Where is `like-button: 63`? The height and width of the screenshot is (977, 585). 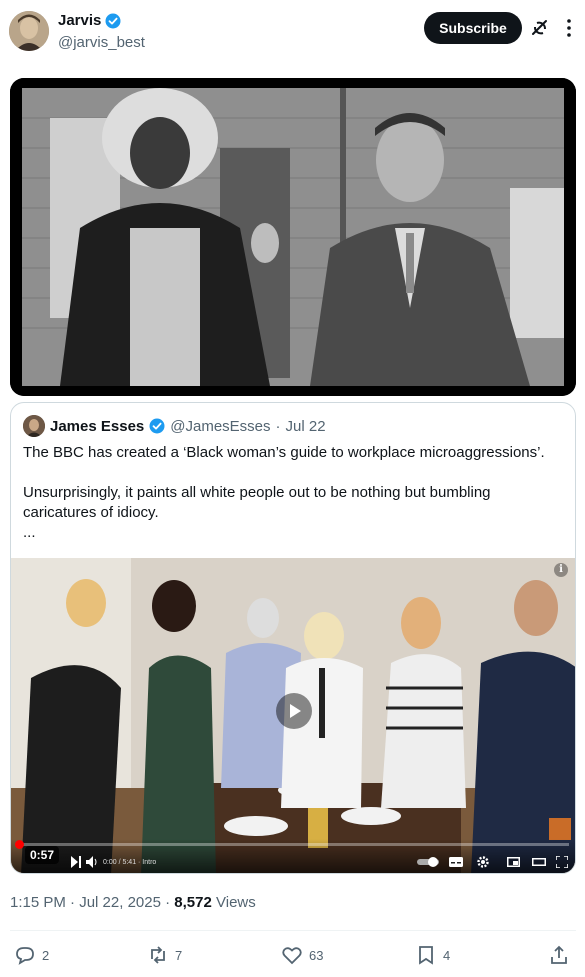 like-button: 63 is located at coordinates (302, 955).